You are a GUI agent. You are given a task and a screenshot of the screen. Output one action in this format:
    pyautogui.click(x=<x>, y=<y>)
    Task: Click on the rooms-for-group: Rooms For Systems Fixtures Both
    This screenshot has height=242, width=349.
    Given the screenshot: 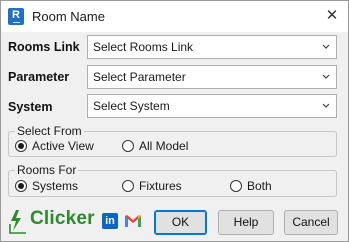 What is the action you would take?
    pyautogui.click(x=172, y=180)
    